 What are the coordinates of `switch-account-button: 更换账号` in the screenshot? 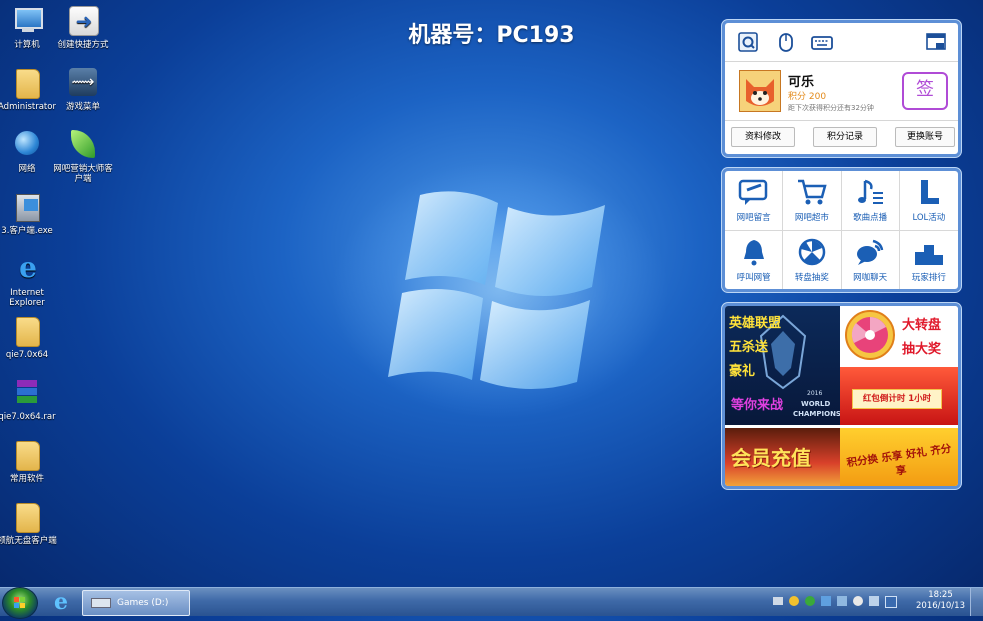 It's located at (925, 137).